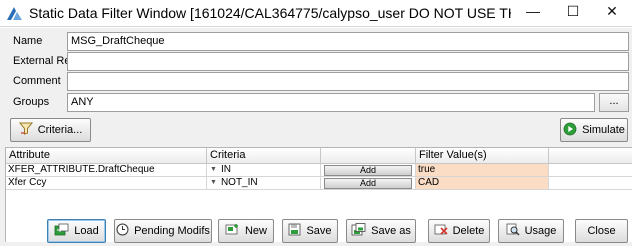 This screenshot has width=632, height=246. Describe the element at coordinates (172, 231) in the screenshot. I see `pending-modifs-button-label: Pending Modifs` at that location.